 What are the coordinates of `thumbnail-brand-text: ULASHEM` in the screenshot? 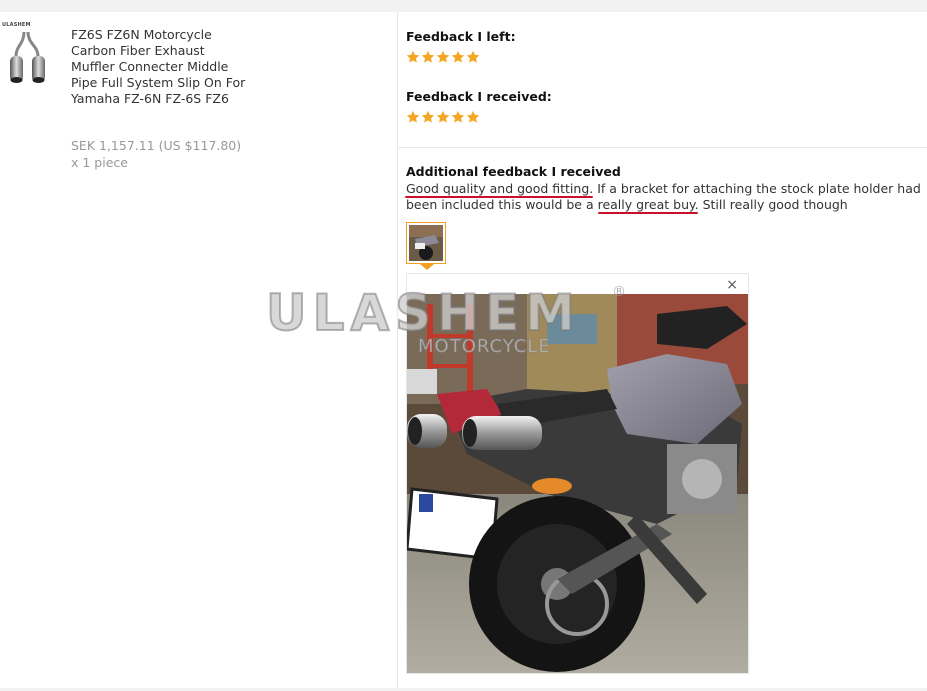 It's located at (16, 25).